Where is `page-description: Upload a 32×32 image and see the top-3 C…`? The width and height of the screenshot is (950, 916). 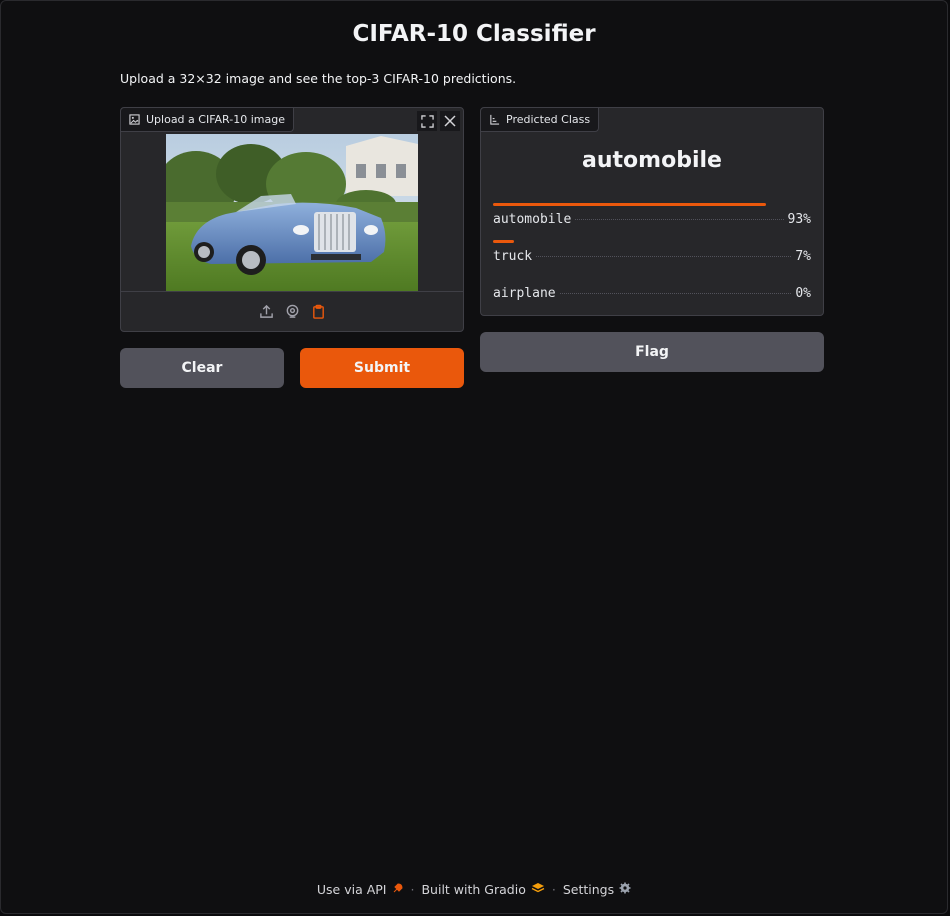
page-description: Upload a 32×32 image and see the top-3 C… is located at coordinates (318, 78).